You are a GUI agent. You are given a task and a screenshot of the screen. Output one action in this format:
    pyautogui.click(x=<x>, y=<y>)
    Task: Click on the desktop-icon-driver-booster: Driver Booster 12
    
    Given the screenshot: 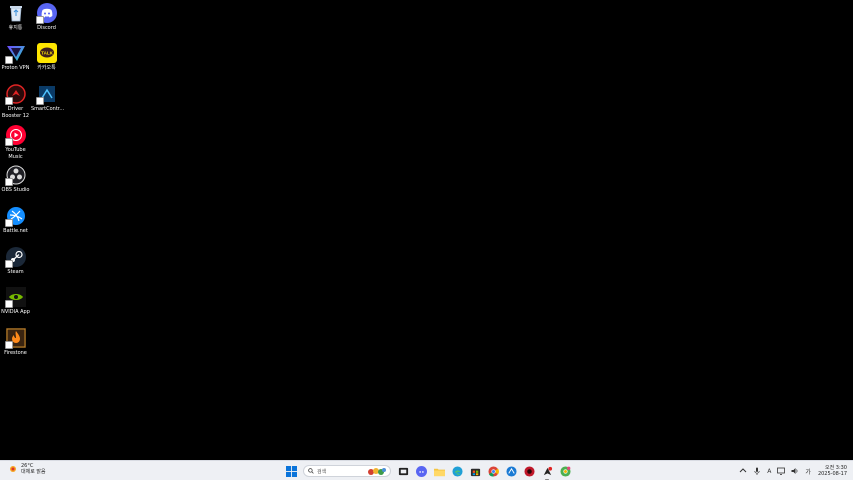 What is the action you would take?
    pyautogui.click(x=15, y=102)
    